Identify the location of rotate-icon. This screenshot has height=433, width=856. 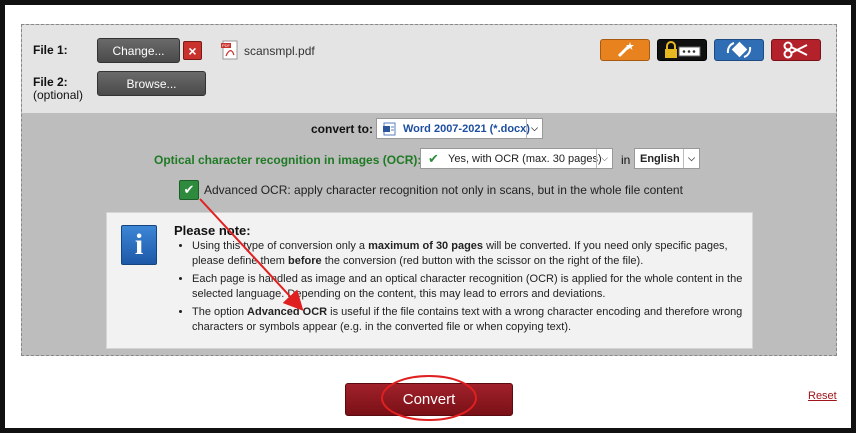
(739, 49).